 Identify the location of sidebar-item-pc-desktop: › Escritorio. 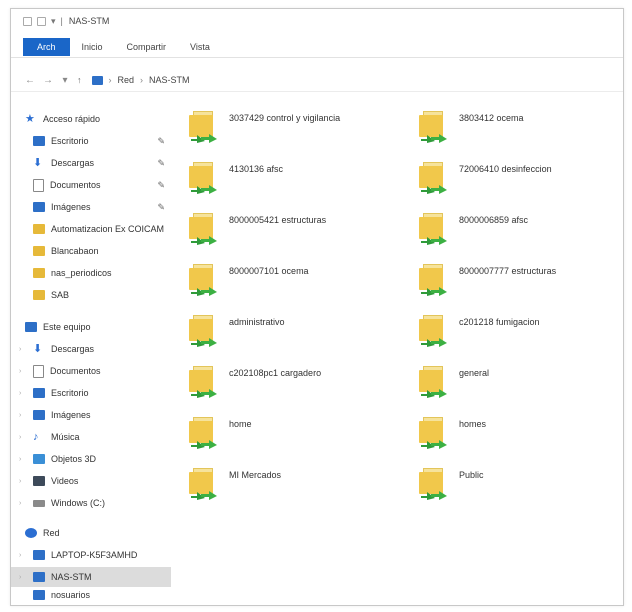
(91, 393).